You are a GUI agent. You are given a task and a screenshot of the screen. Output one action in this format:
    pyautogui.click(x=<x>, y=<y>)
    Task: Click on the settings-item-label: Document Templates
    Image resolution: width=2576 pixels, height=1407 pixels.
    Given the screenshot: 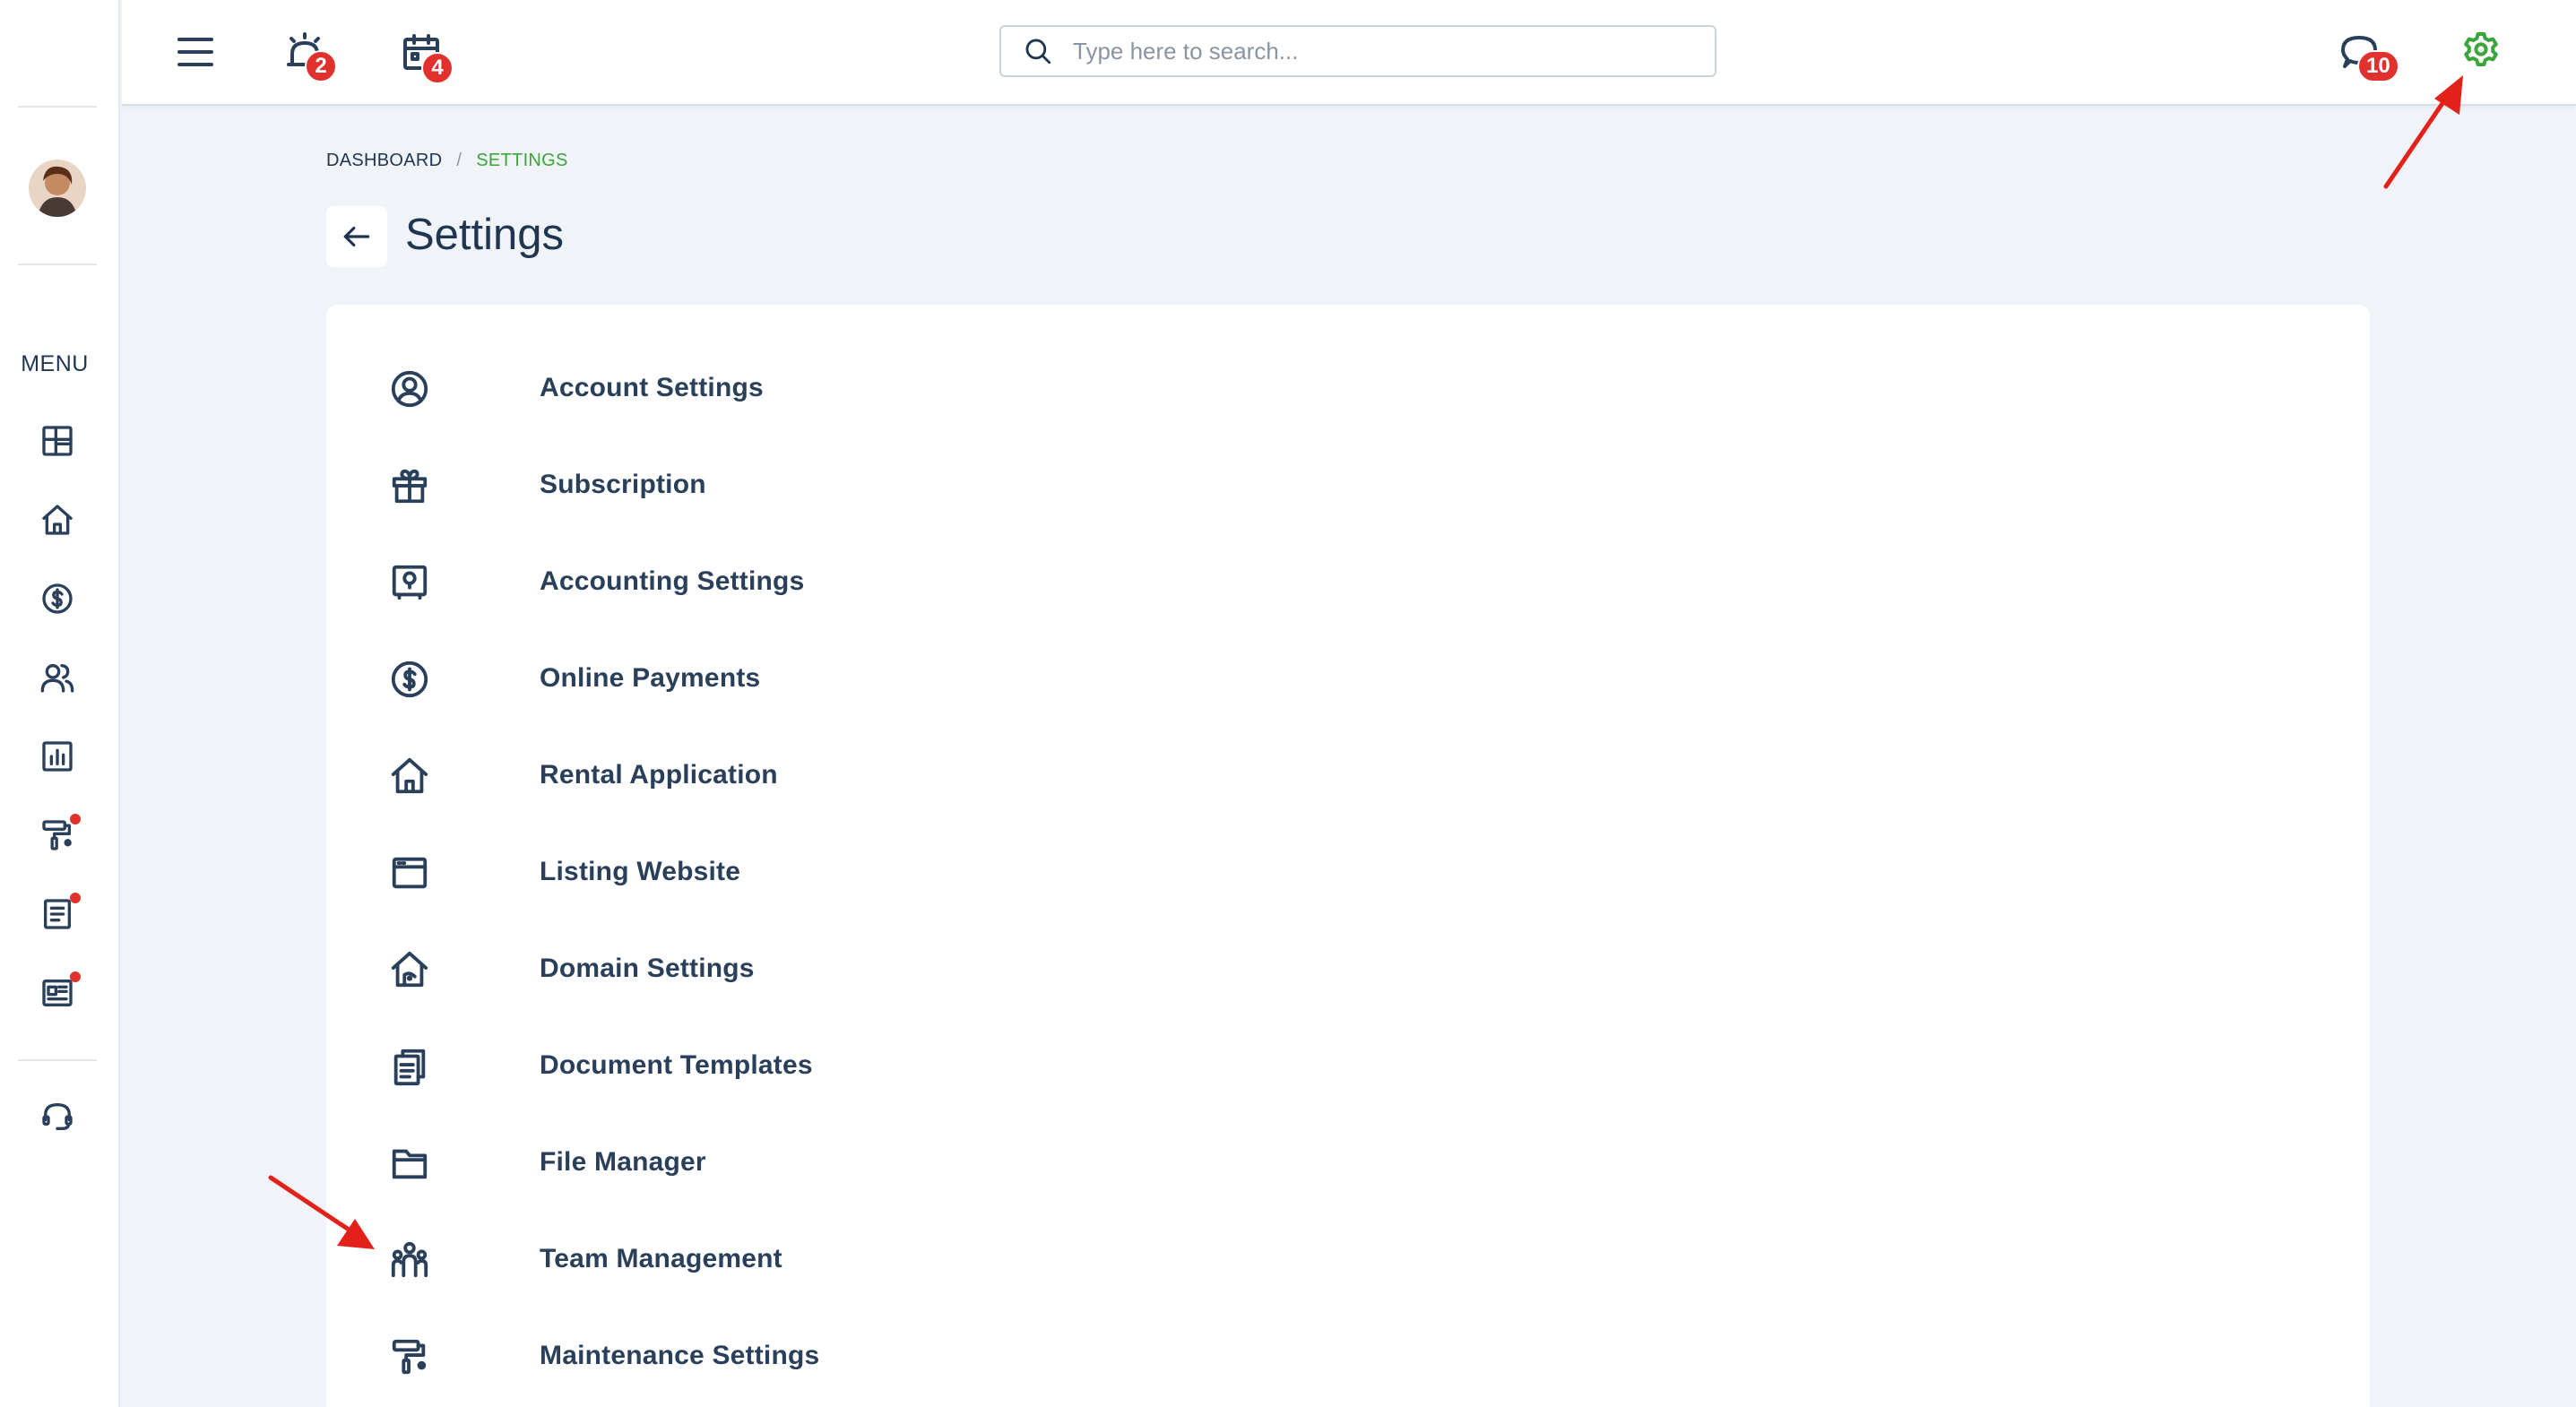 What is the action you would take?
    pyautogui.click(x=676, y=1065)
    